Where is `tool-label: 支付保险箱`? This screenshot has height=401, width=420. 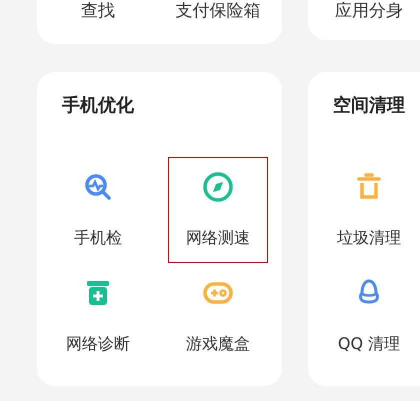
tool-label: 支付保险箱 is located at coordinates (218, 22).